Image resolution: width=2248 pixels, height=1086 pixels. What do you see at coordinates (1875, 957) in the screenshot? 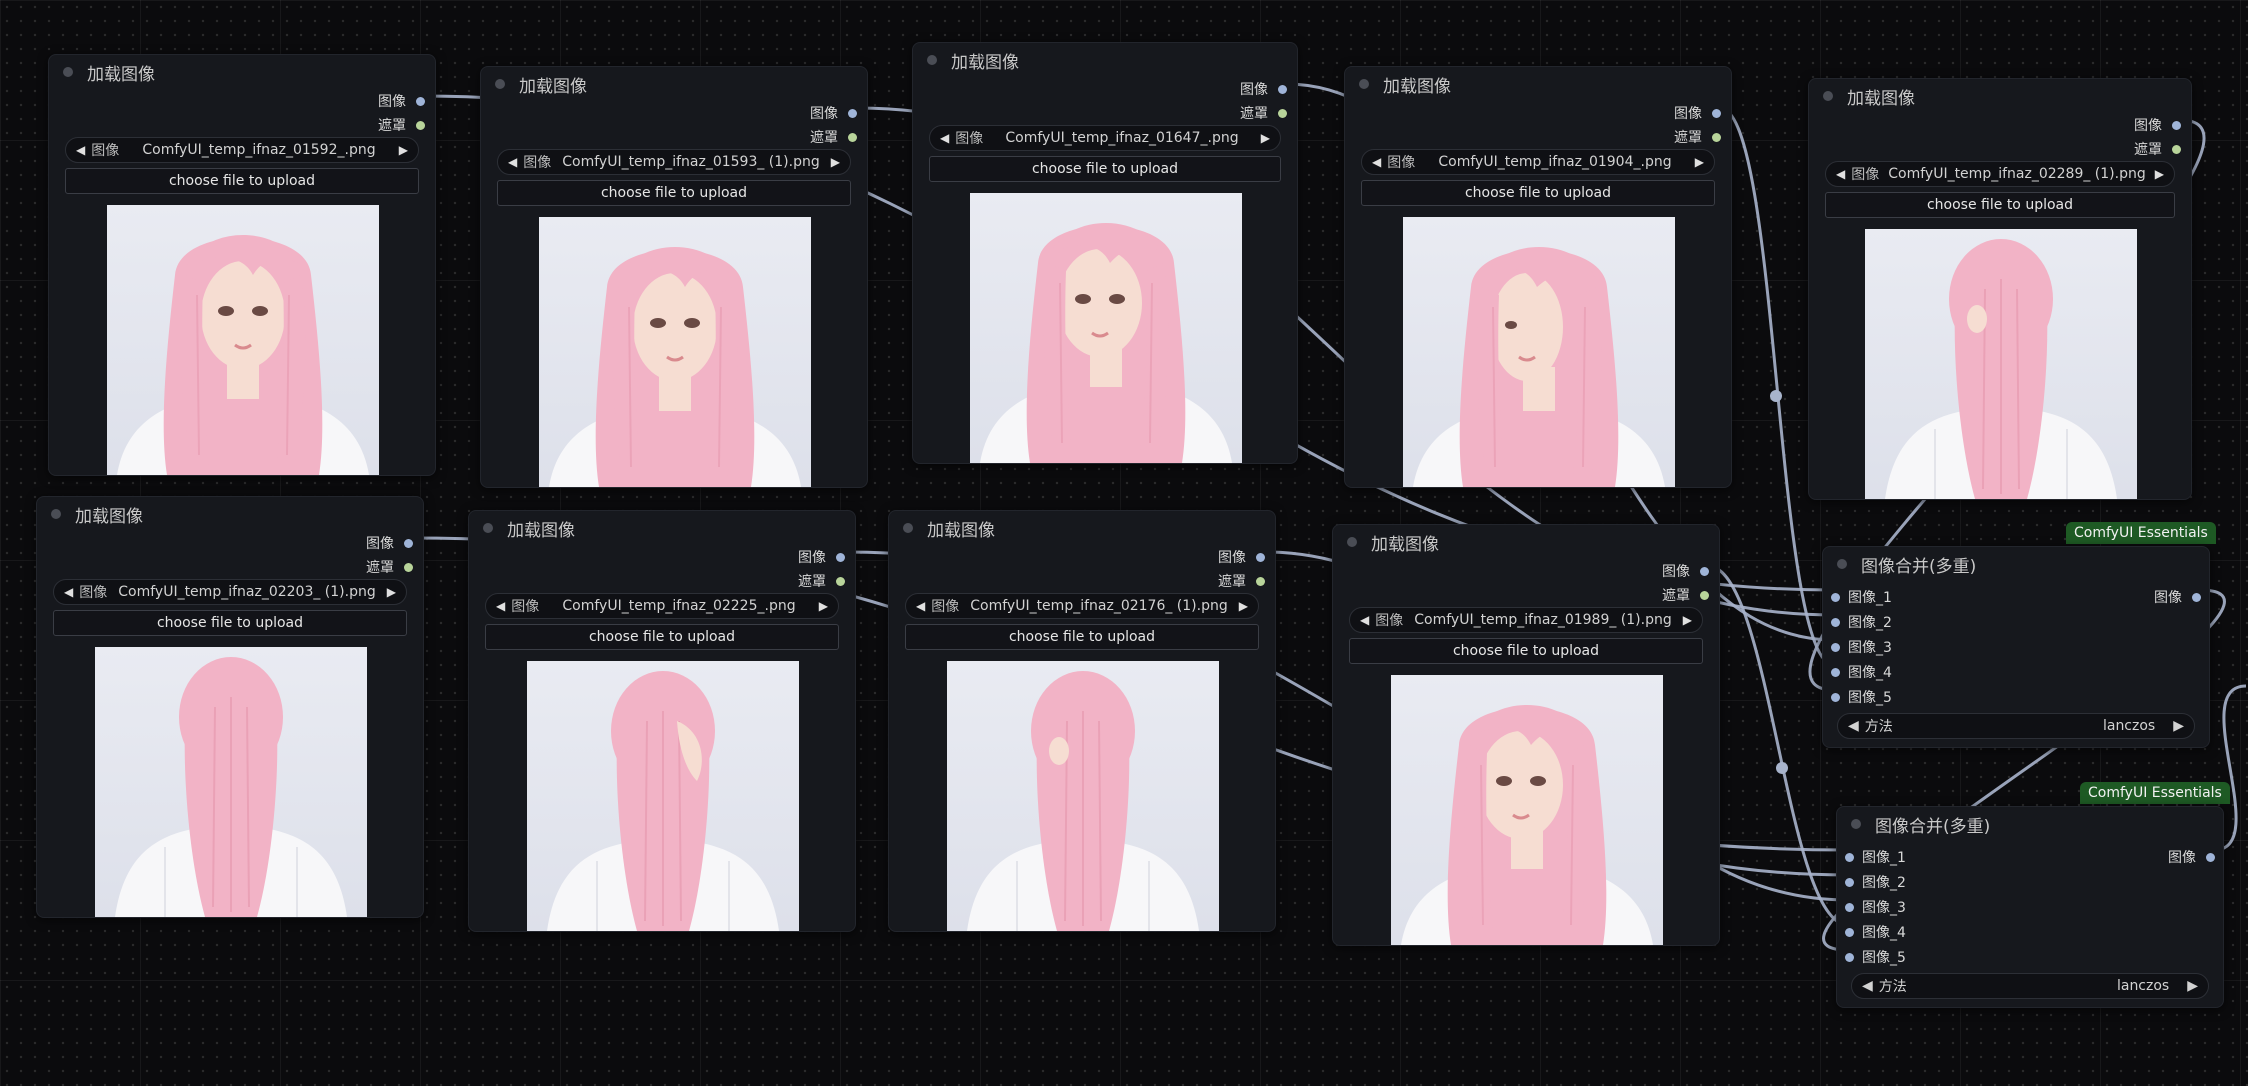
I see `input-image-5: 图像_5` at bounding box center [1875, 957].